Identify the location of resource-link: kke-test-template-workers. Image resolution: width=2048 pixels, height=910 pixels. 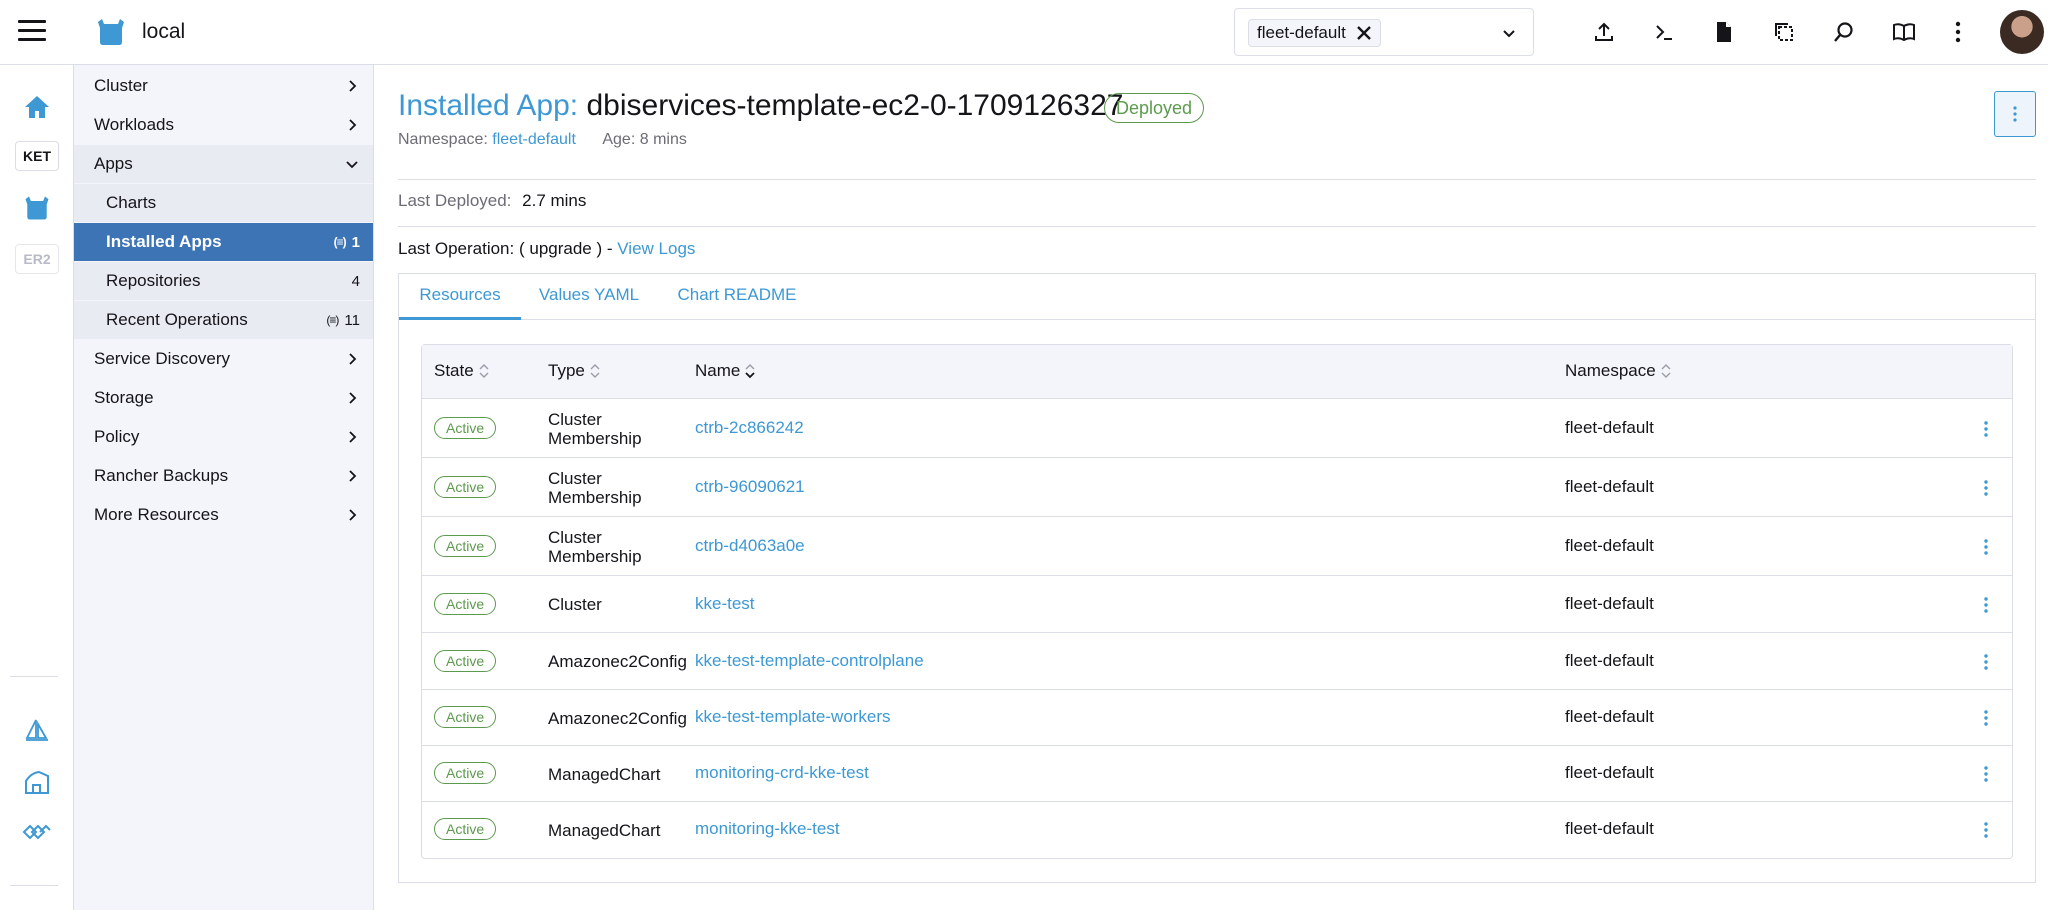
(793, 717).